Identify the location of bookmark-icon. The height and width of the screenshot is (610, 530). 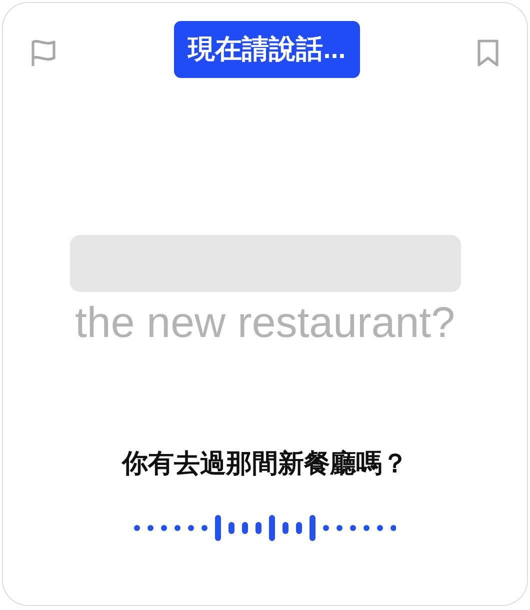
(487, 53).